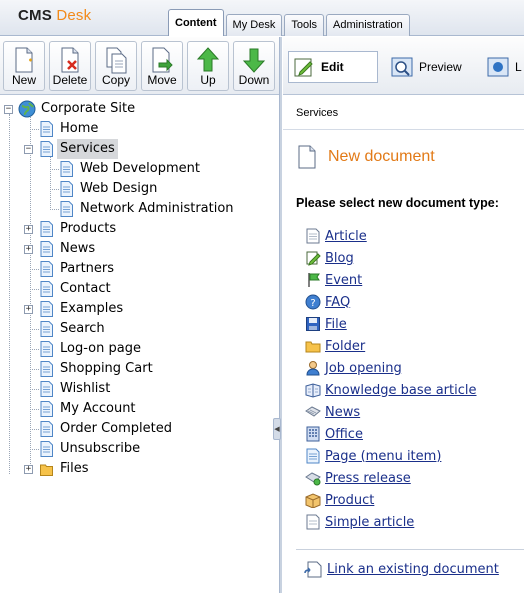 The width and height of the screenshot is (524, 593). Describe the element at coordinates (313, 324) in the screenshot. I see `file-icon` at that location.